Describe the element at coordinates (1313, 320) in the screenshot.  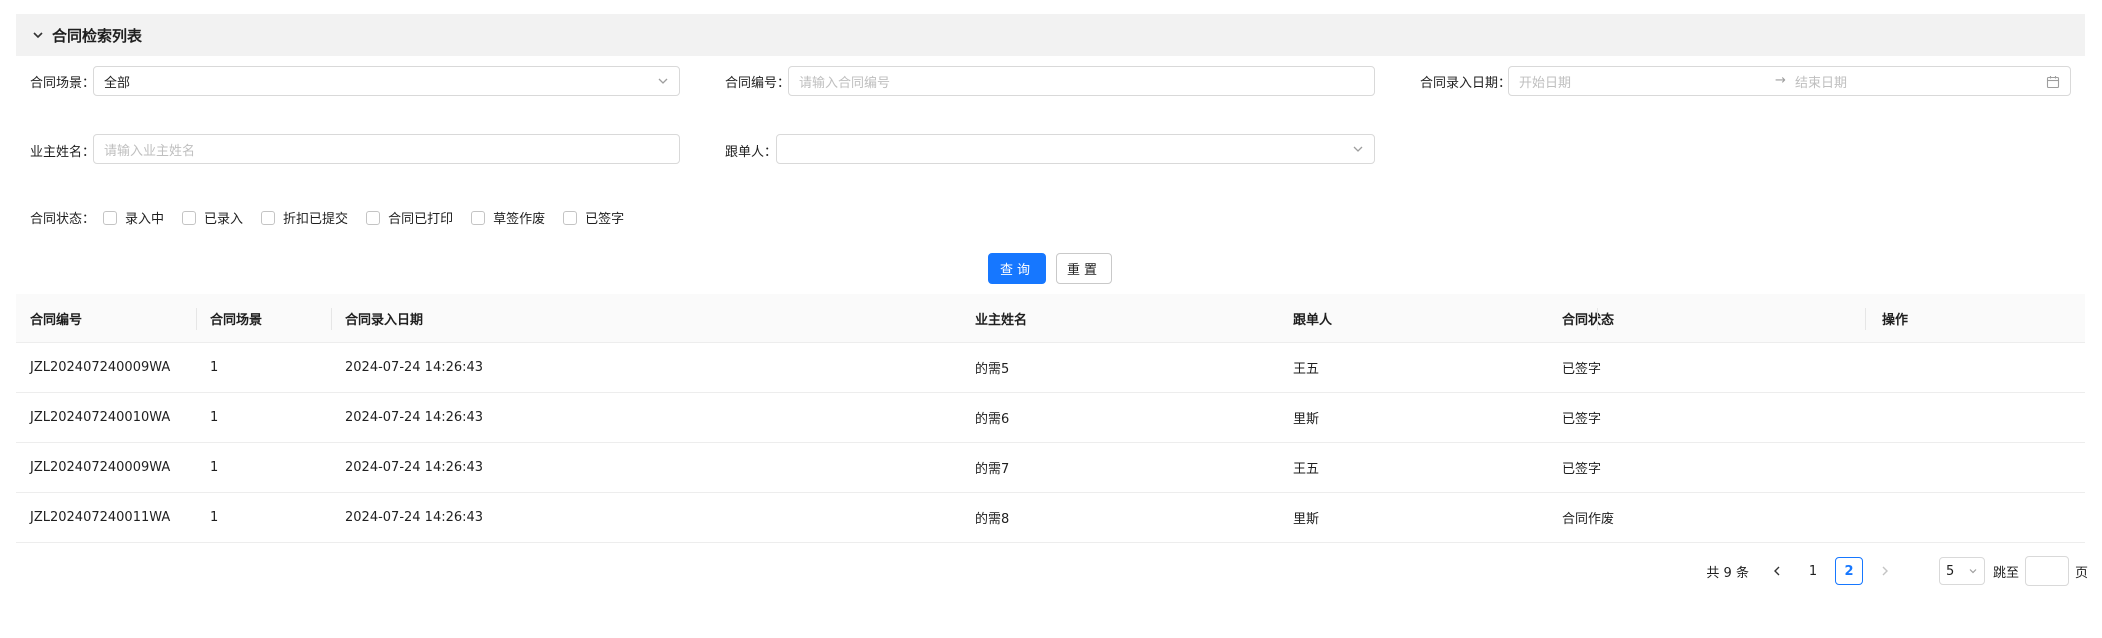
I see `column-header: 跟单人` at that location.